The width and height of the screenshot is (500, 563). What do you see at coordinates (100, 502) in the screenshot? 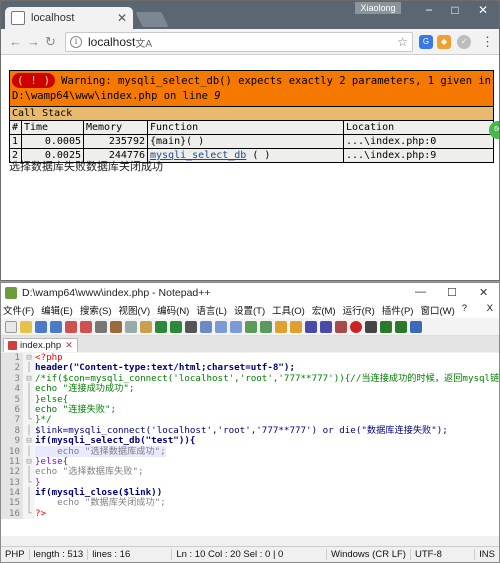
I see `code-text: echo "数据库关闭成功";` at bounding box center [100, 502].